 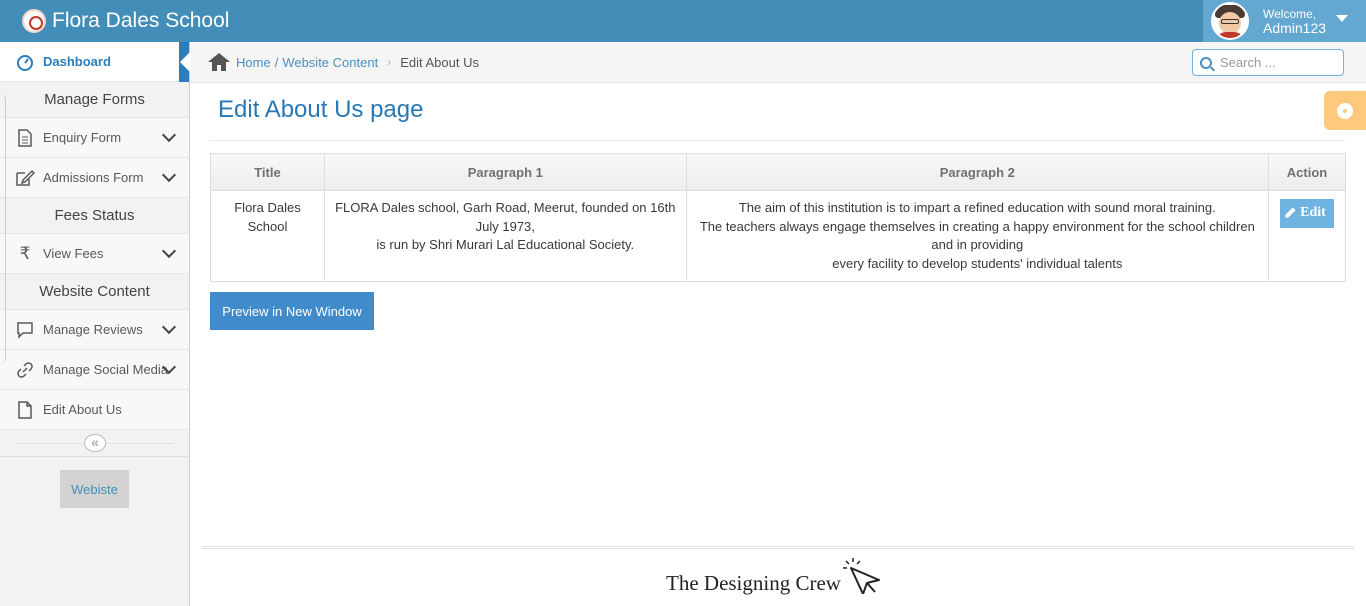 I want to click on website-button: Webiste, so click(x=94, y=489).